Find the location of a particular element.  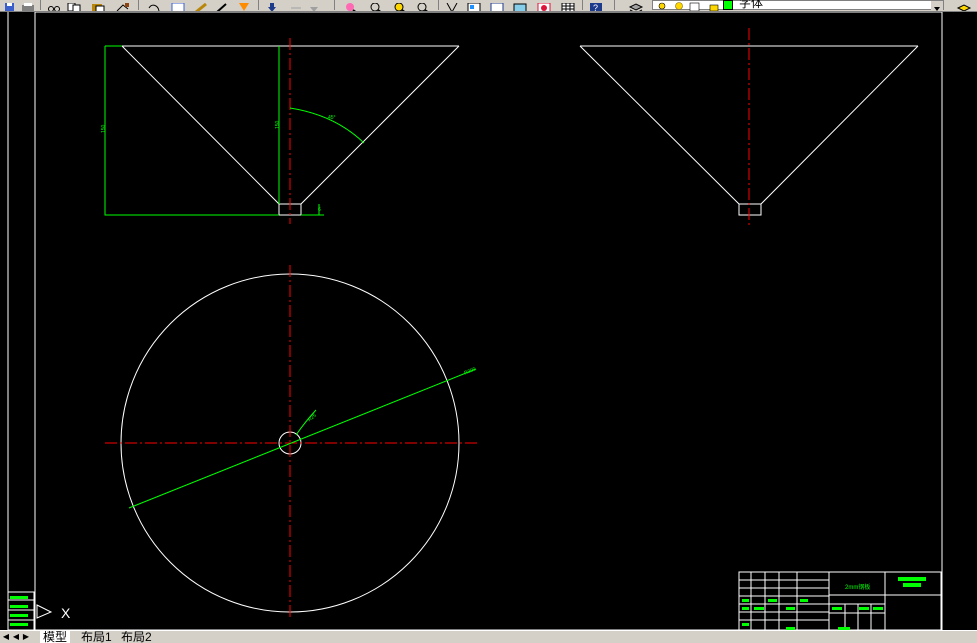

front-view: 150 150 45° 6 is located at coordinates (280, 131).